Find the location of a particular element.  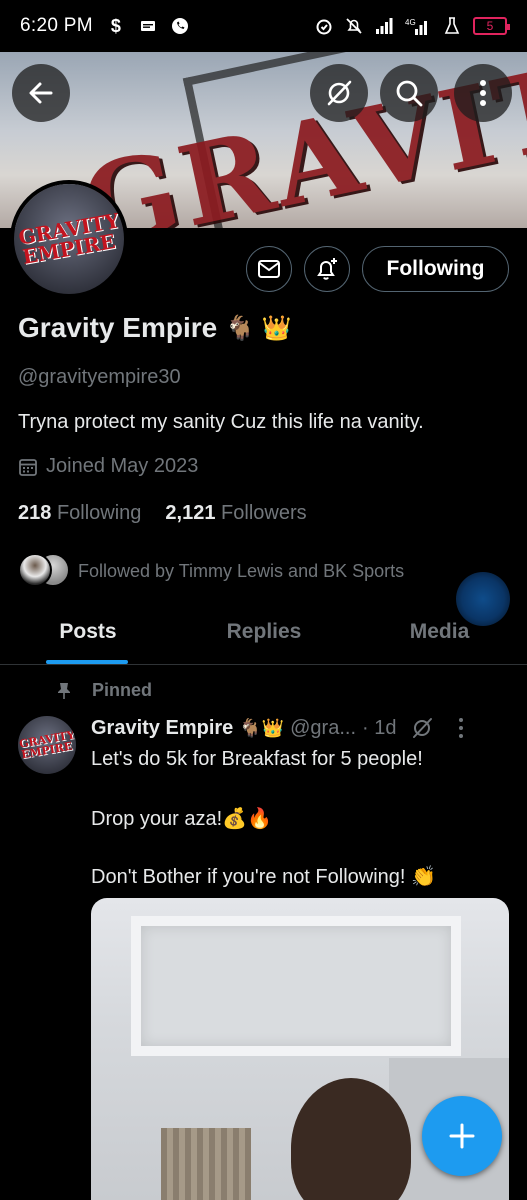

following-count: 218 is located at coordinates (35, 513).